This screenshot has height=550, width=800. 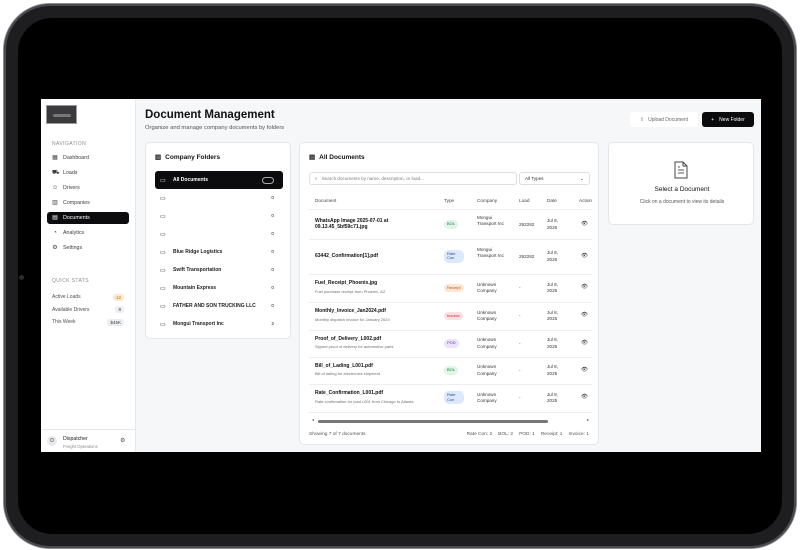 What do you see at coordinates (88, 233) in the screenshot?
I see `sidebar-item-analytics: ◔ Analytics` at bounding box center [88, 233].